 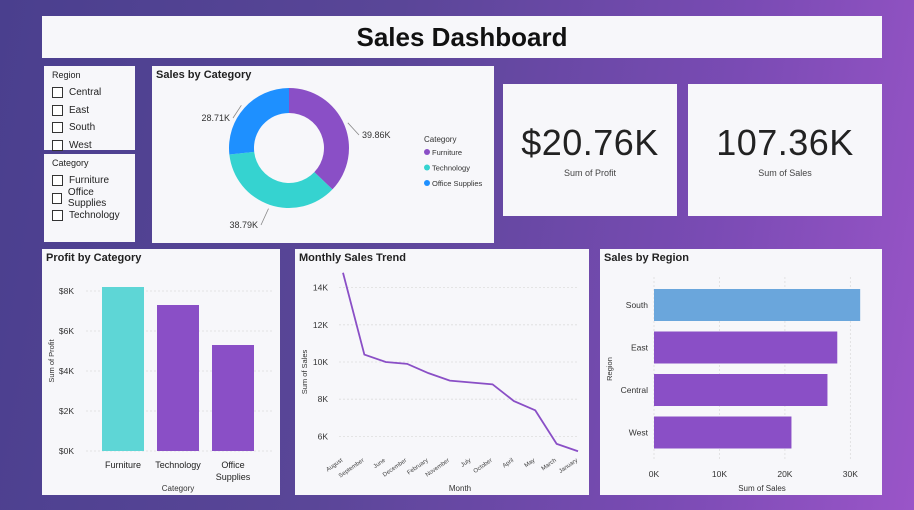 What do you see at coordinates (635, 390) in the screenshot?
I see `category-label: Central` at bounding box center [635, 390].